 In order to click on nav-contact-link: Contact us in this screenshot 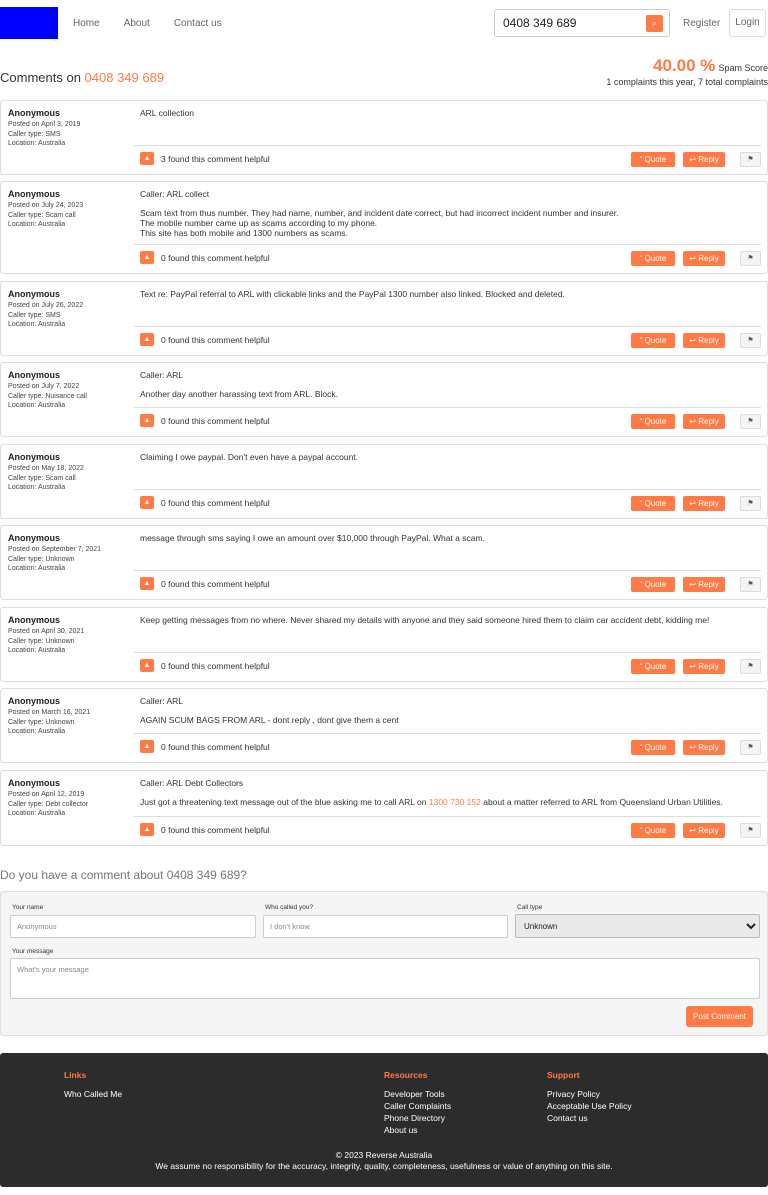, I will do `click(198, 23)`.